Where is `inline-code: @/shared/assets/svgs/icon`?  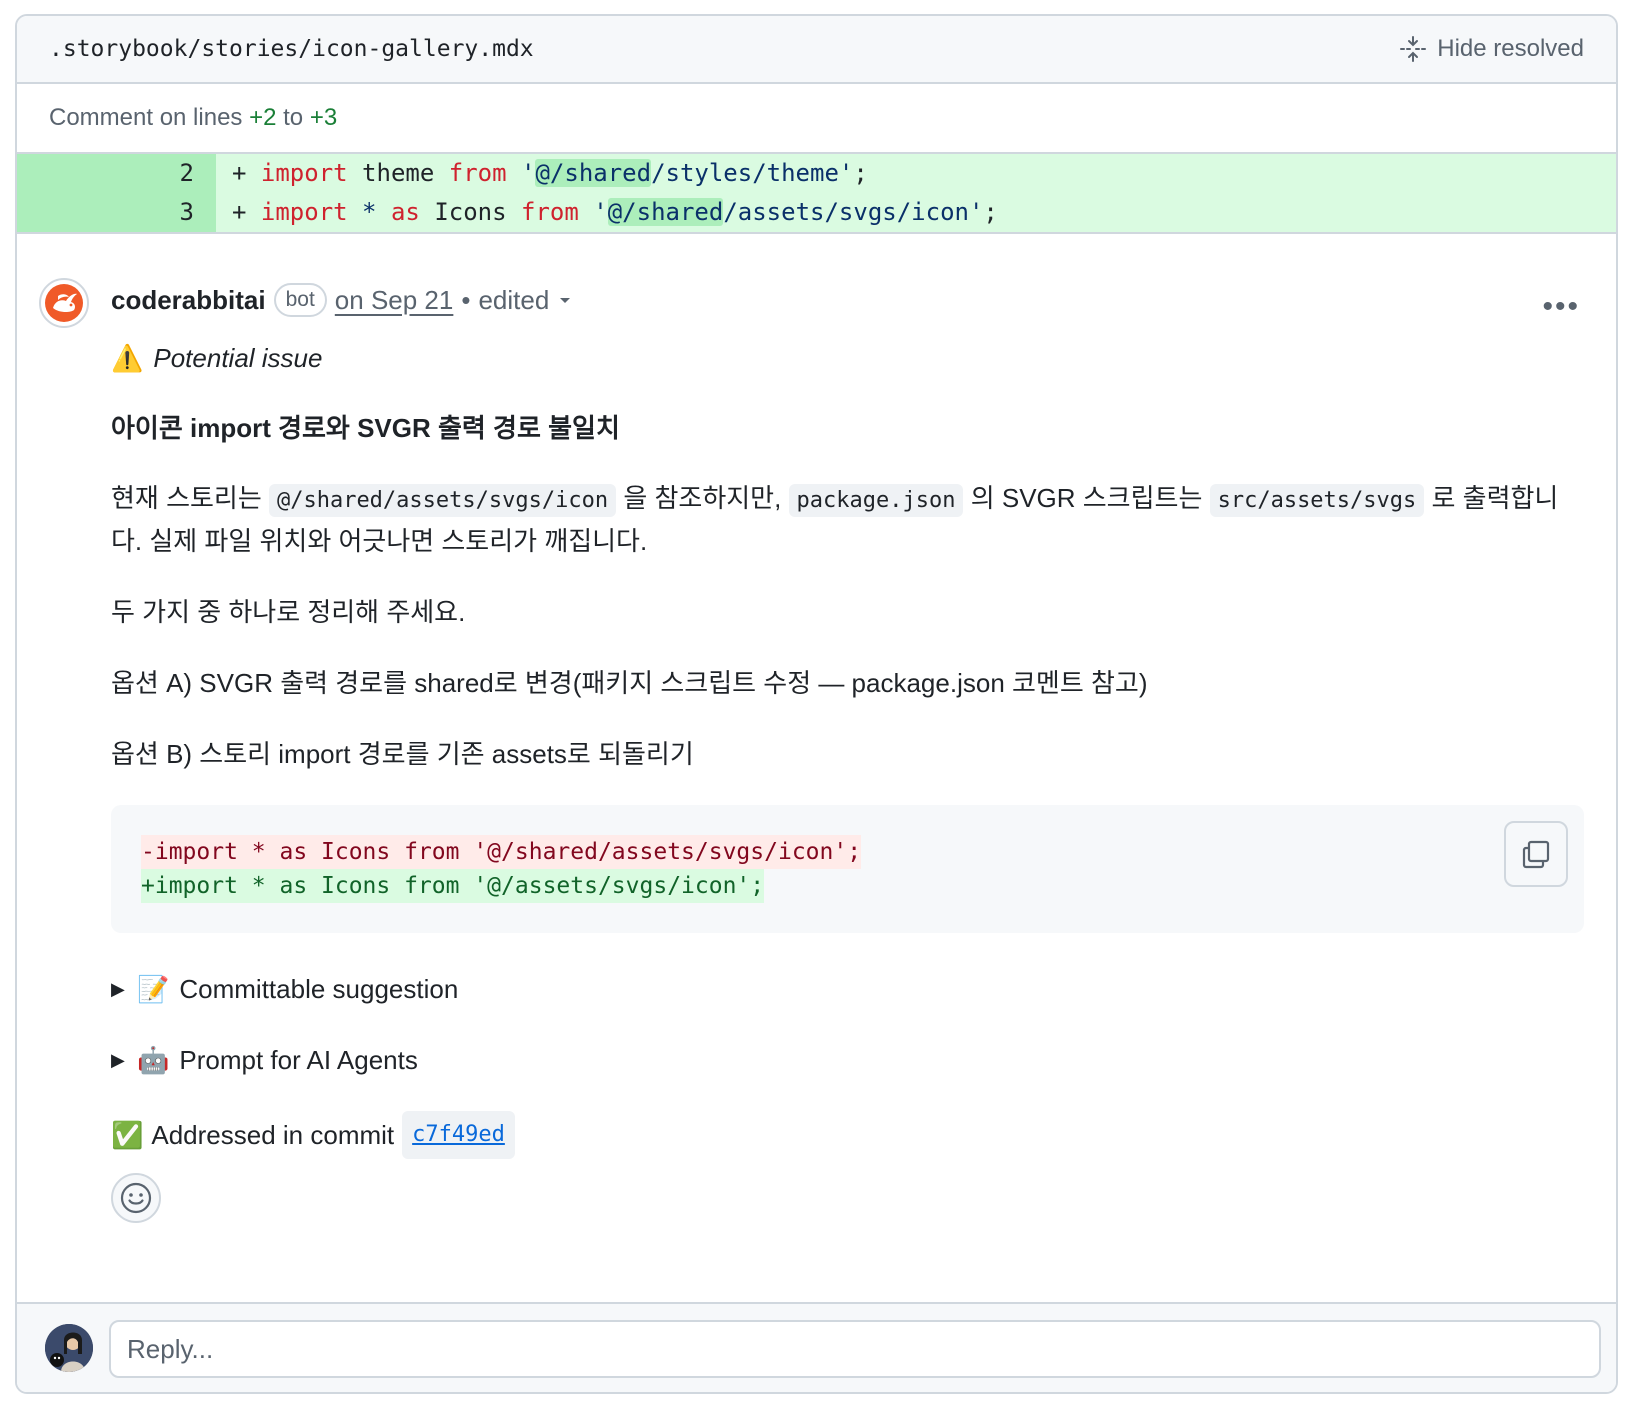 inline-code: @/shared/assets/svgs/icon is located at coordinates (442, 500).